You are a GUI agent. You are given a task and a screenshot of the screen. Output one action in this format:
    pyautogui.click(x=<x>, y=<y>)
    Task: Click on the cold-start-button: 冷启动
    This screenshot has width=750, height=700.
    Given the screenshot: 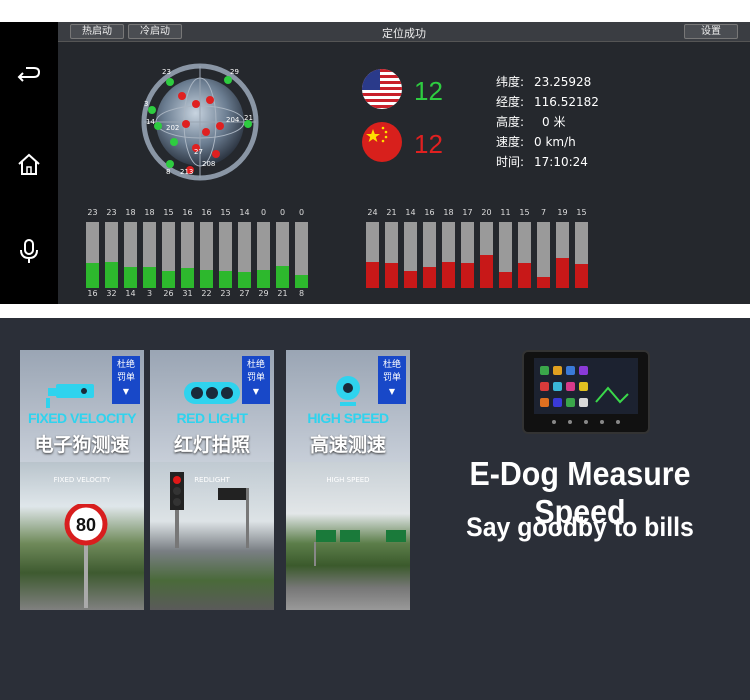 What is the action you would take?
    pyautogui.click(x=155, y=31)
    